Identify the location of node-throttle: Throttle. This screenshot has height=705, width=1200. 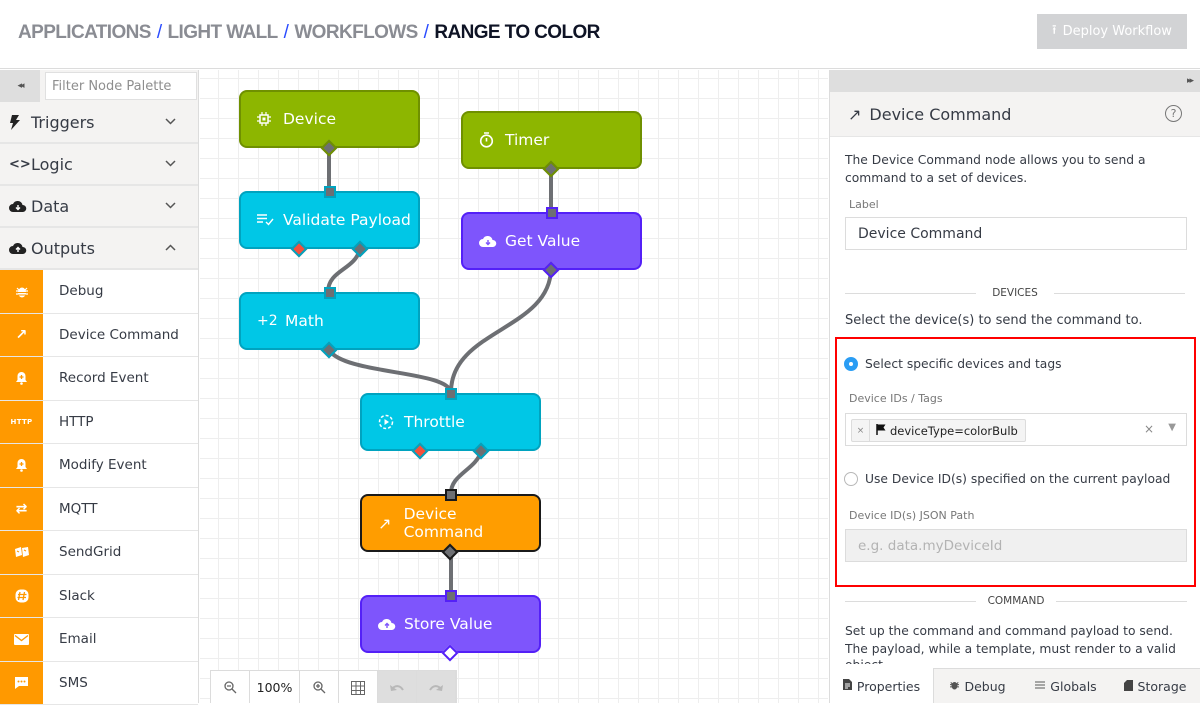
(450, 422).